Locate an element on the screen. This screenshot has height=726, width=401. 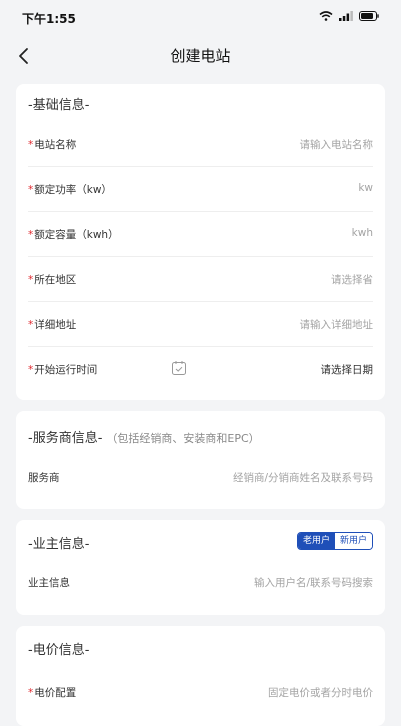
price-config-select: 固定电价或者分时电价 is located at coordinates (320, 692).